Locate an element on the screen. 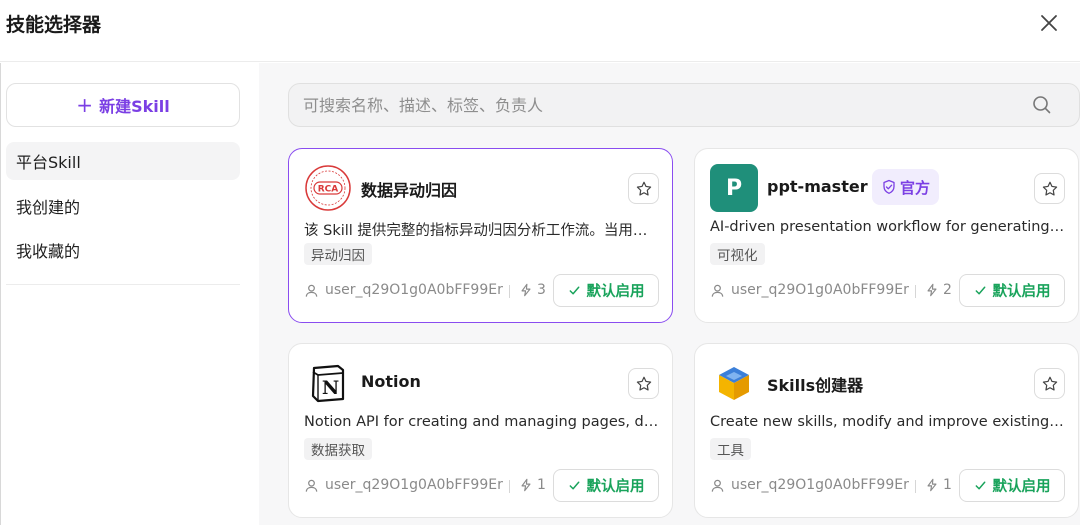  dialog-header: 技能选择器 is located at coordinates (540, 31).